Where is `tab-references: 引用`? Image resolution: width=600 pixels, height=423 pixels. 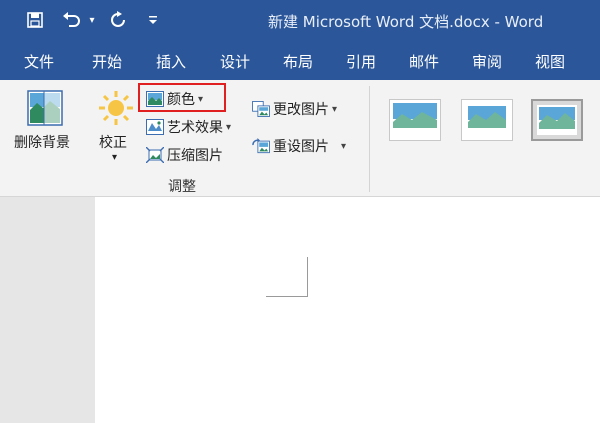 tab-references: 引用 is located at coordinates (361, 61).